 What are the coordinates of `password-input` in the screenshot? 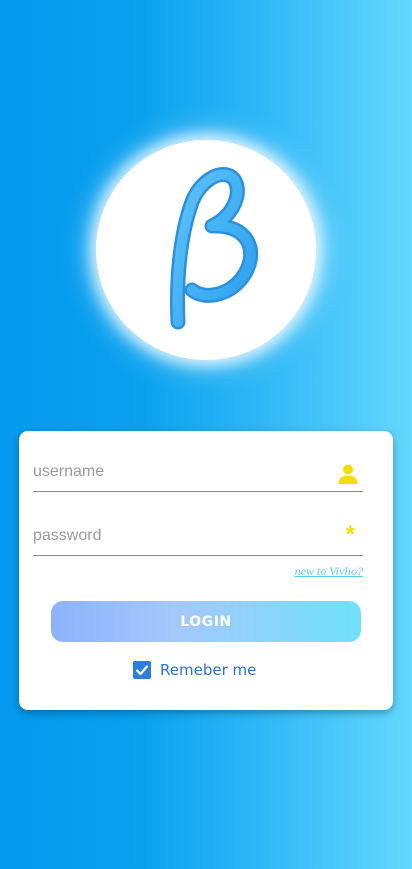 It's located at (178, 536).